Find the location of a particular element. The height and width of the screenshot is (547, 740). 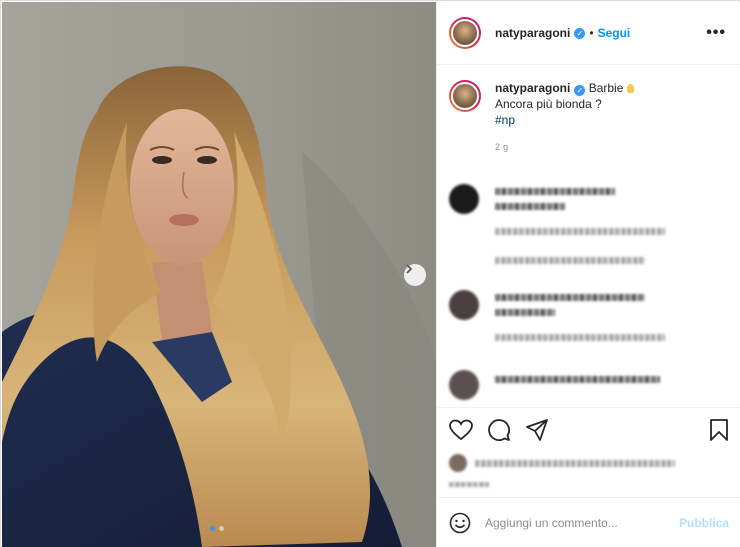

chevron-right-icon is located at coordinates (409, 269).